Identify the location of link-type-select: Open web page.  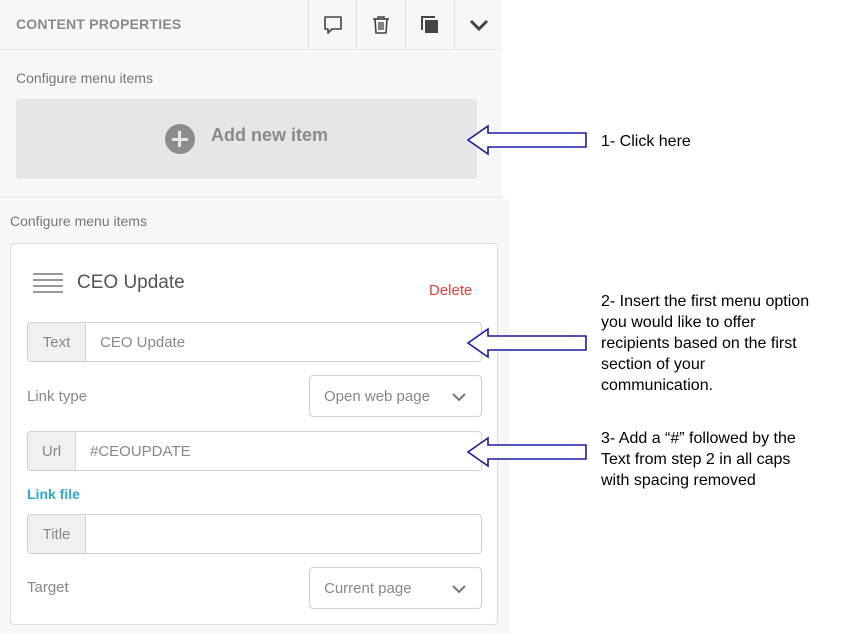
(395, 396).